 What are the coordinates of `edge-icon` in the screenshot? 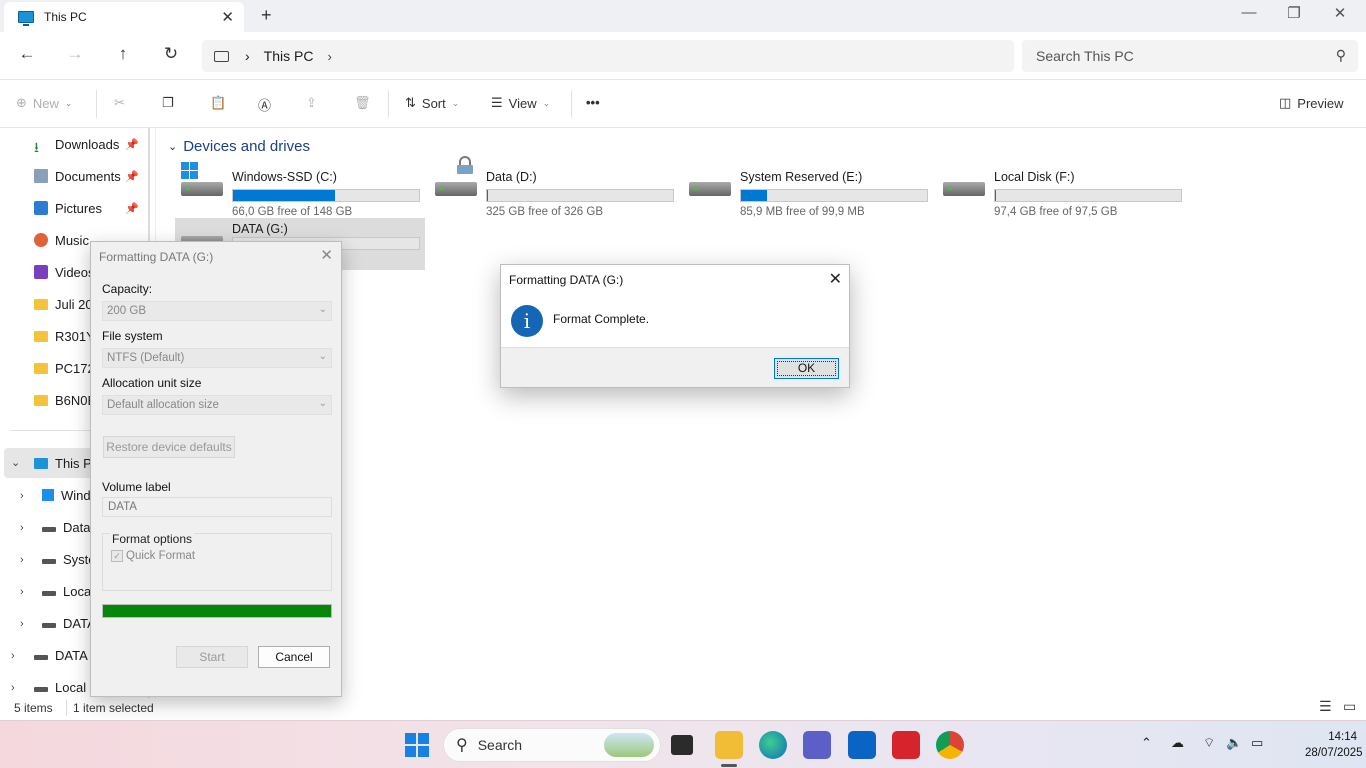 It's located at (773, 745).